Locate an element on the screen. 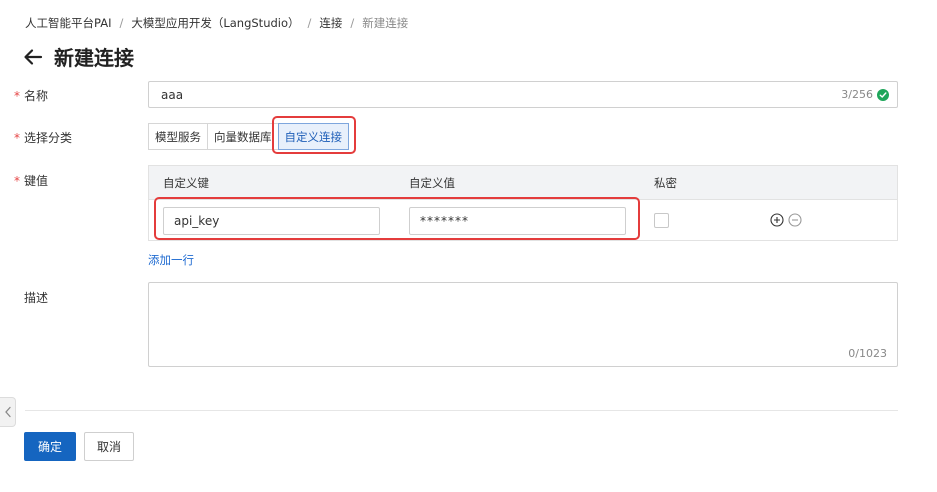  name-label-text: 名称 is located at coordinates (36, 96).